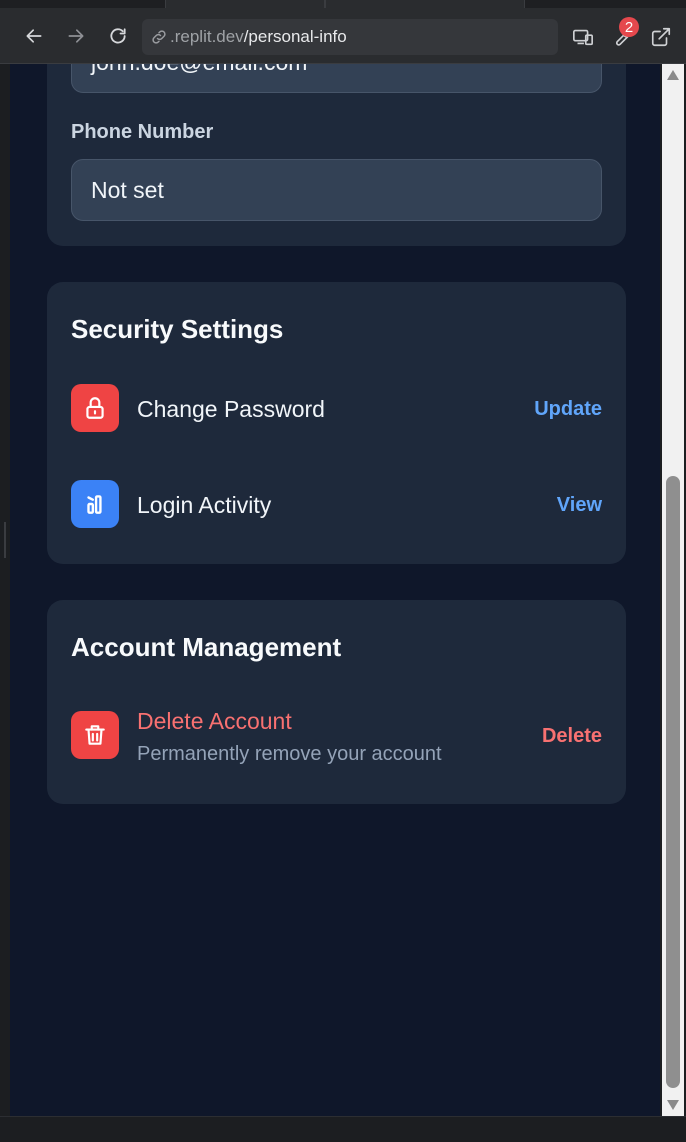 The width and height of the screenshot is (686, 1142). I want to click on vertical-scrollbar, so click(673, 590).